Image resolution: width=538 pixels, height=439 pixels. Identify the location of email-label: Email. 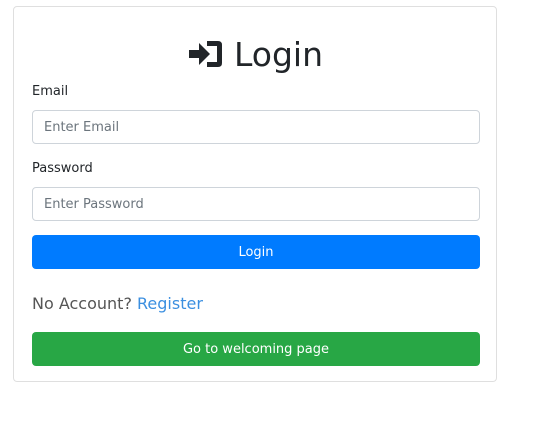
(50, 91).